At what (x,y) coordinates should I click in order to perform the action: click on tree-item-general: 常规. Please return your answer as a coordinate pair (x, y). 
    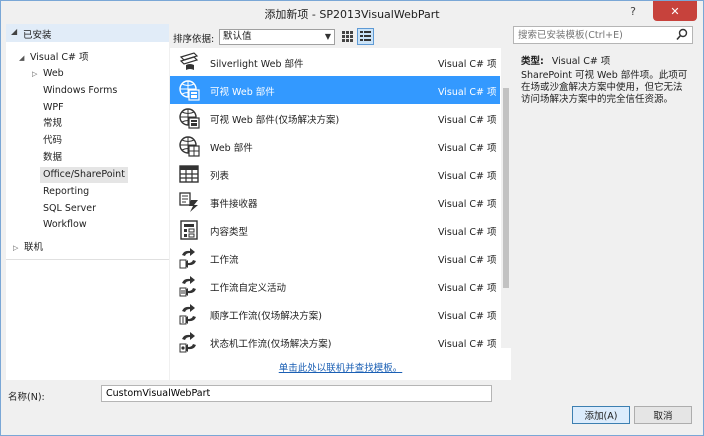
    Looking at the image, I should click on (52, 124).